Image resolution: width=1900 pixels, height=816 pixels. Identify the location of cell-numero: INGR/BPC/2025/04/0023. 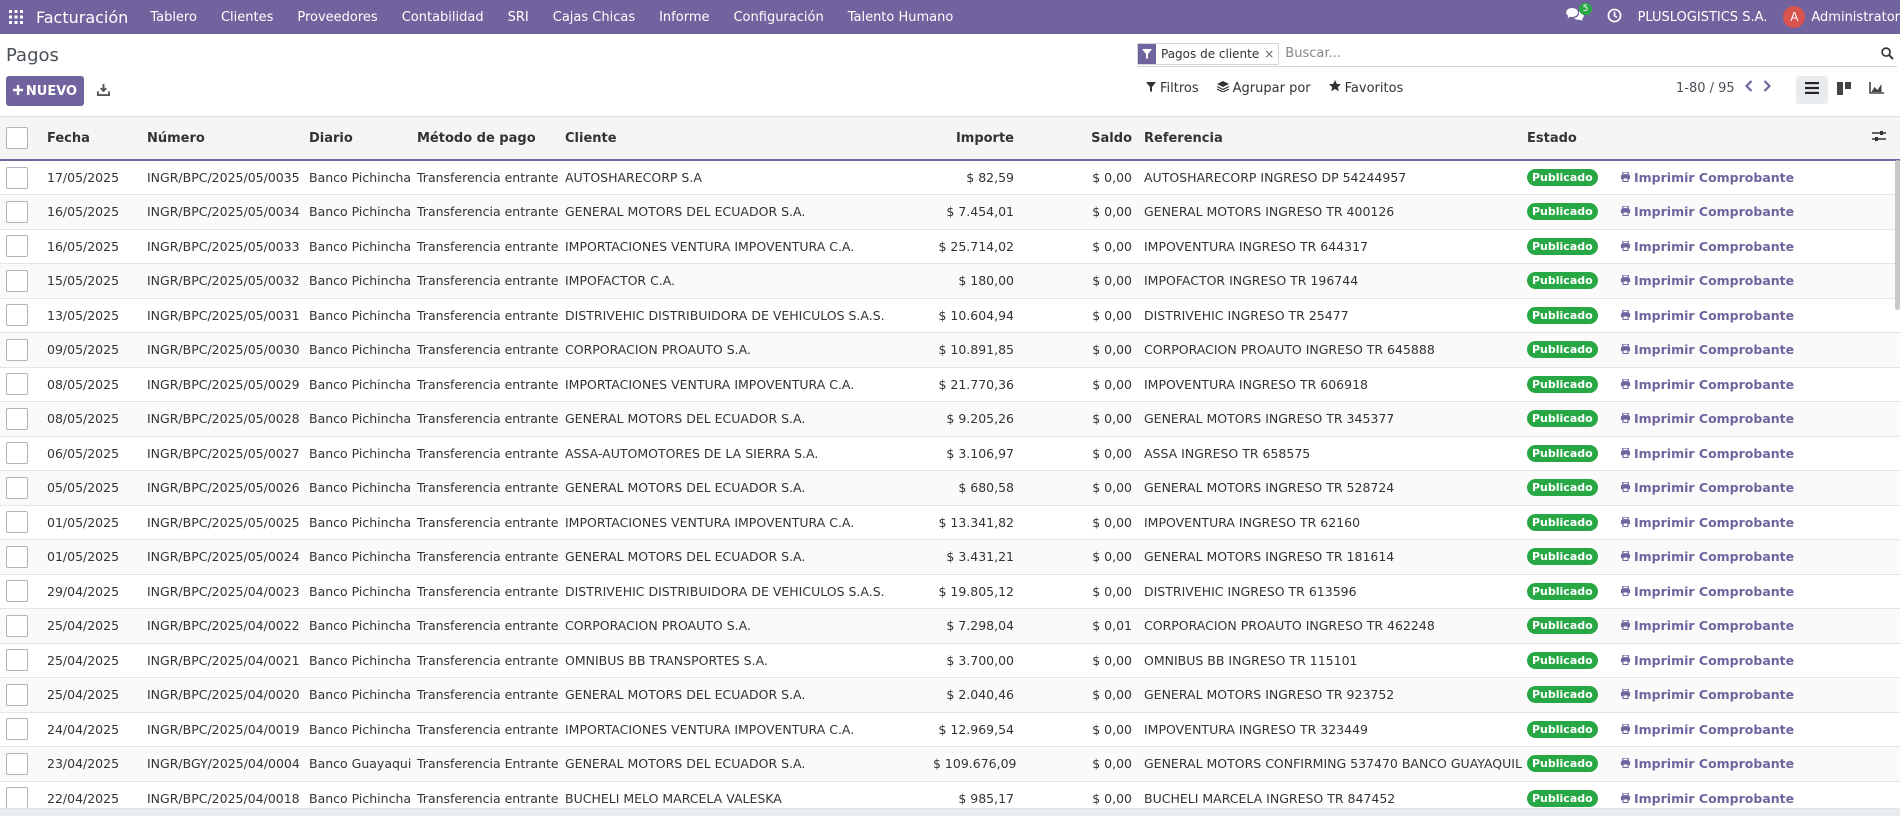
(223, 591).